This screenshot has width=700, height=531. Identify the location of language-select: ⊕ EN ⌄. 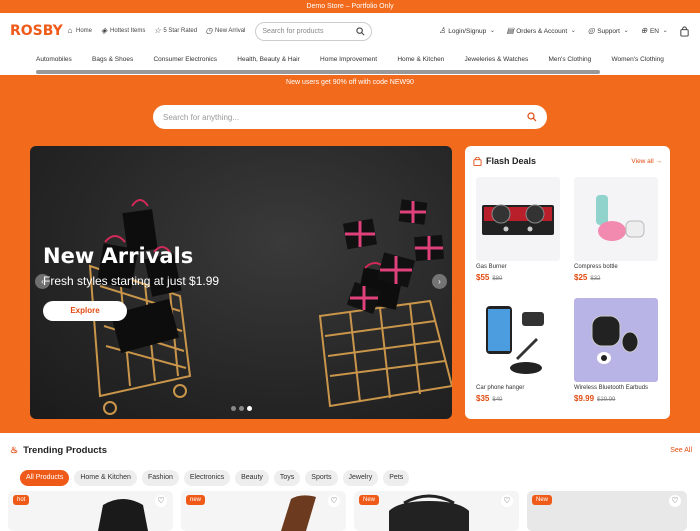
(654, 31).